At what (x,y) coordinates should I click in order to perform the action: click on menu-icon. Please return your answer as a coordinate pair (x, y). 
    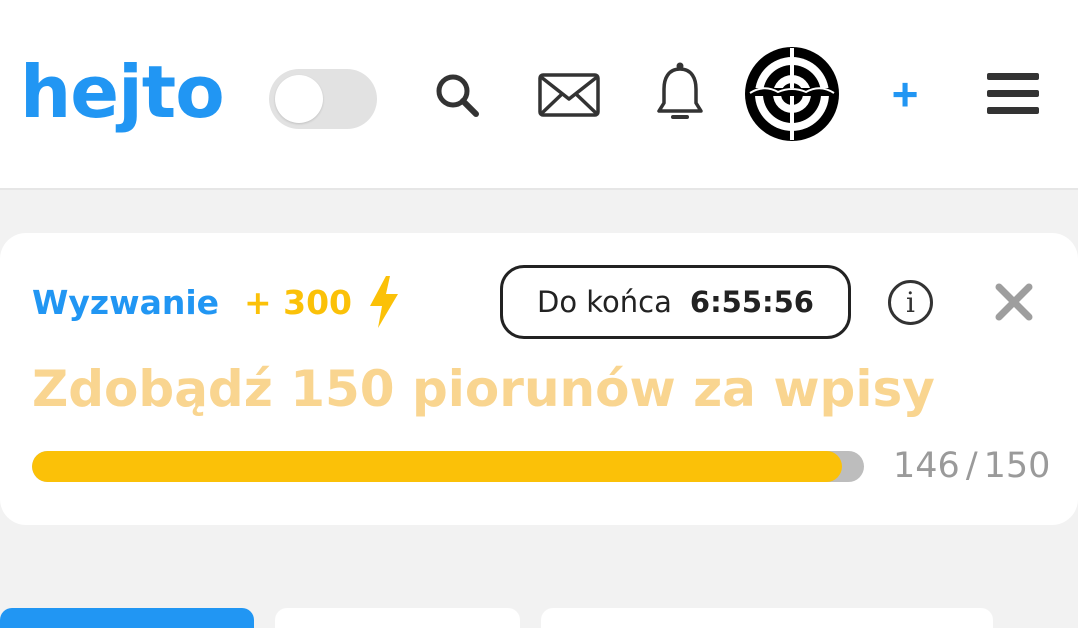
    Looking at the image, I should click on (1013, 93).